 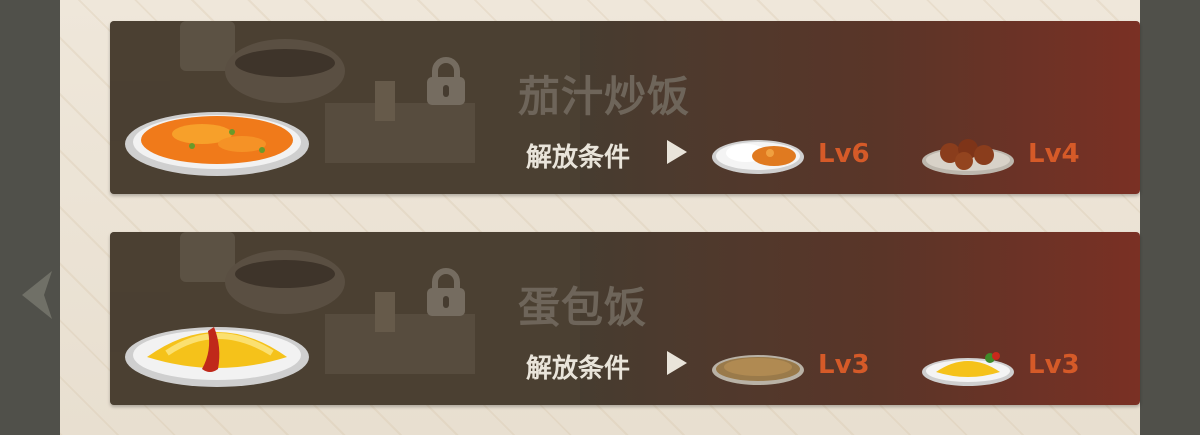 I want to click on requirement-level: Lv4, so click(x=1054, y=154).